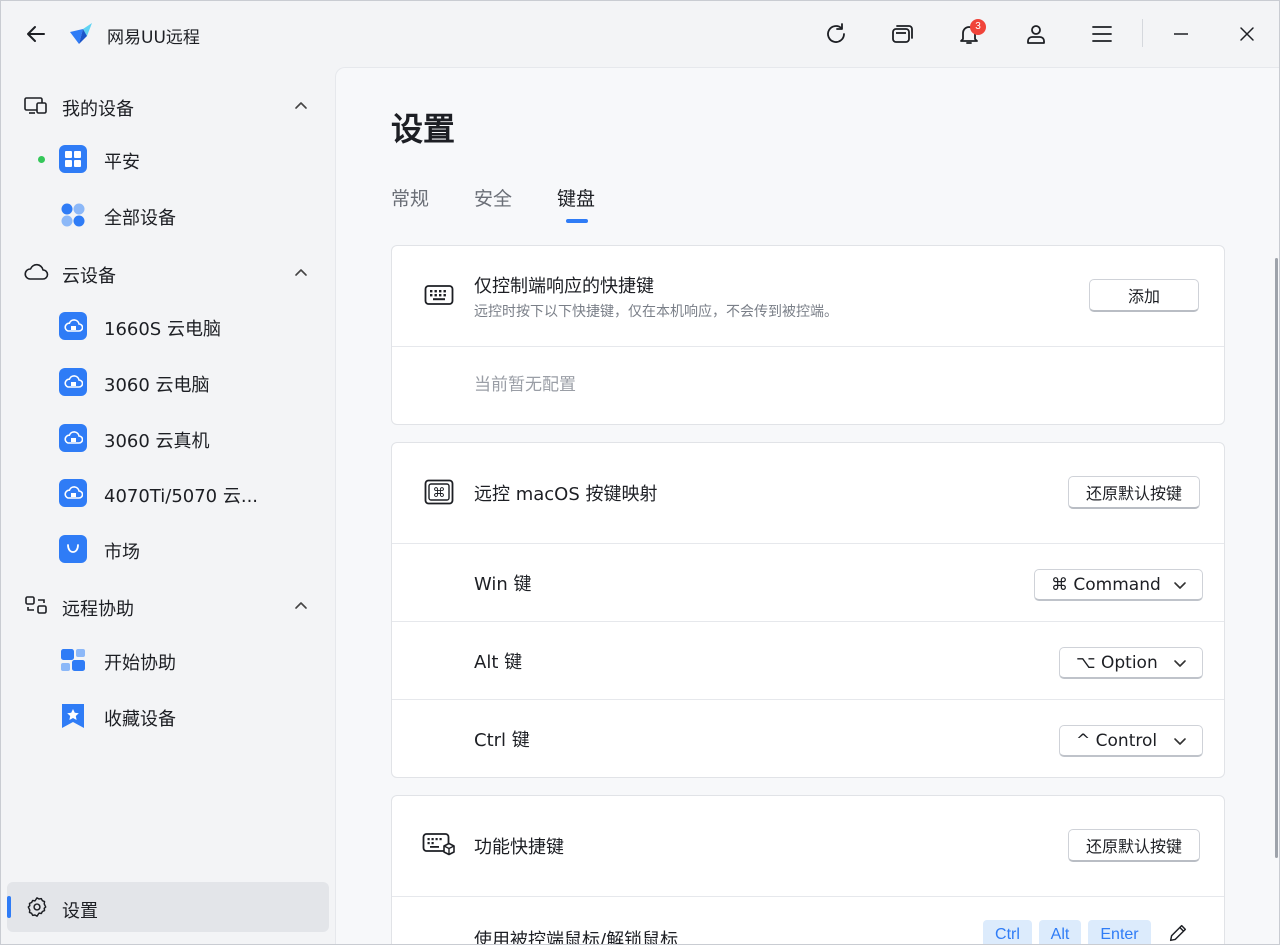  I want to click on ctrl-key-select: ^ Control, so click(1131, 741).